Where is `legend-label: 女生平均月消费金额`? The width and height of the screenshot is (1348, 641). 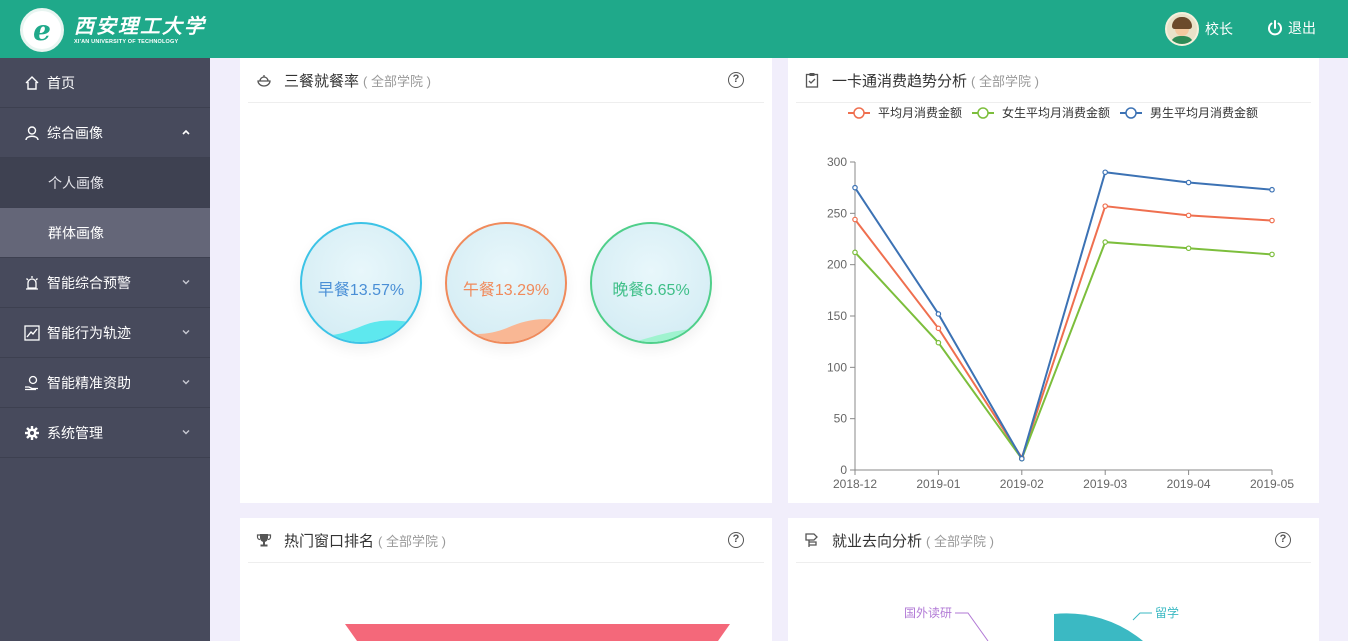 legend-label: 女生平均月消费金额 is located at coordinates (1056, 112).